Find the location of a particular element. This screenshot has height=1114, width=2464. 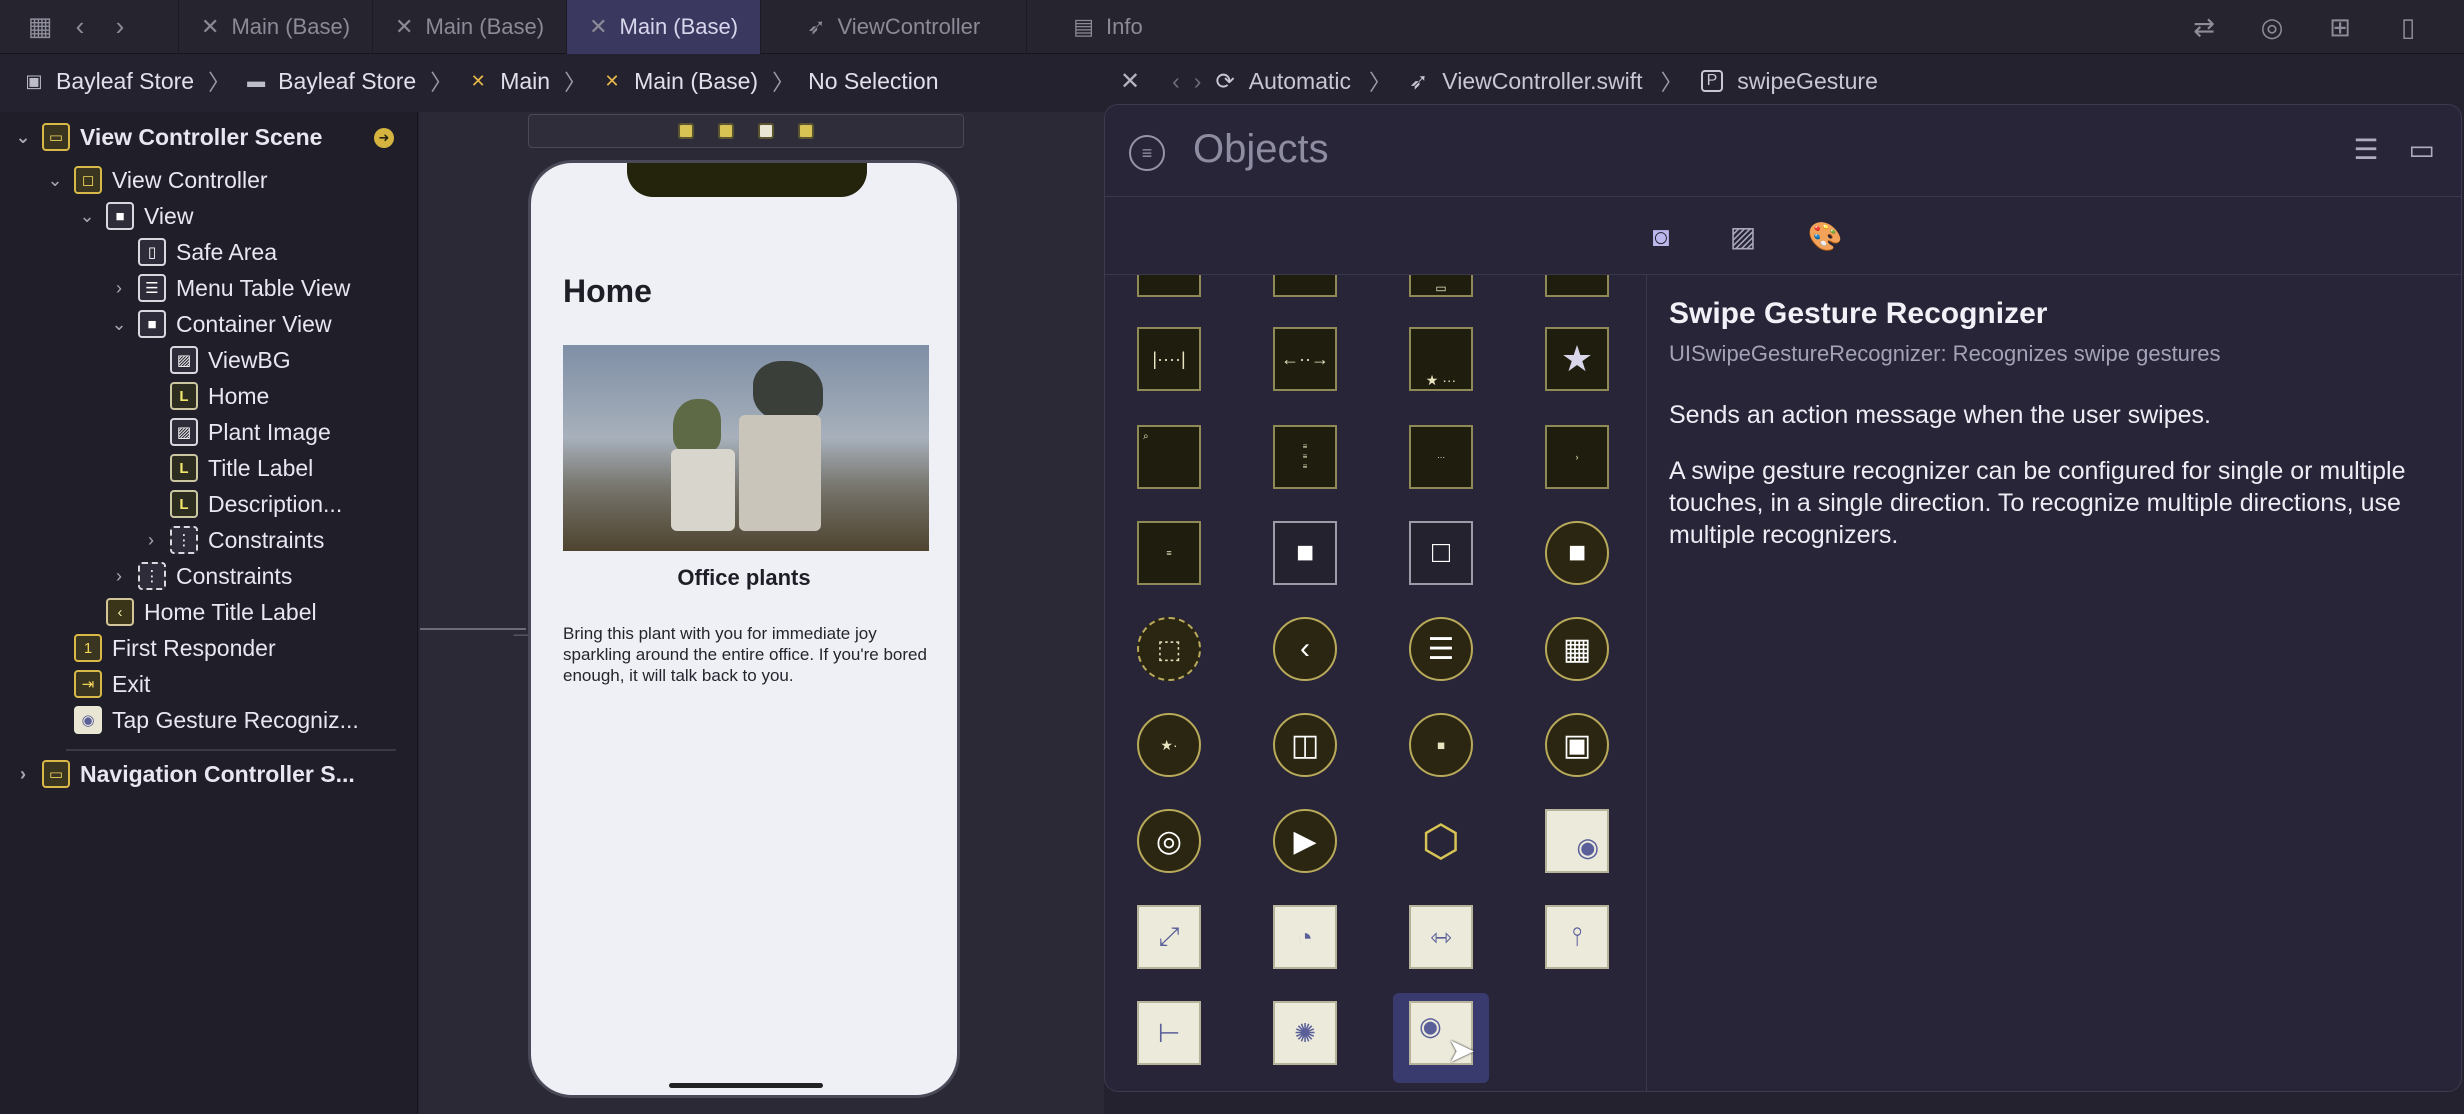

breadcrumb-project: Bayleaf Store is located at coordinates (125, 81).